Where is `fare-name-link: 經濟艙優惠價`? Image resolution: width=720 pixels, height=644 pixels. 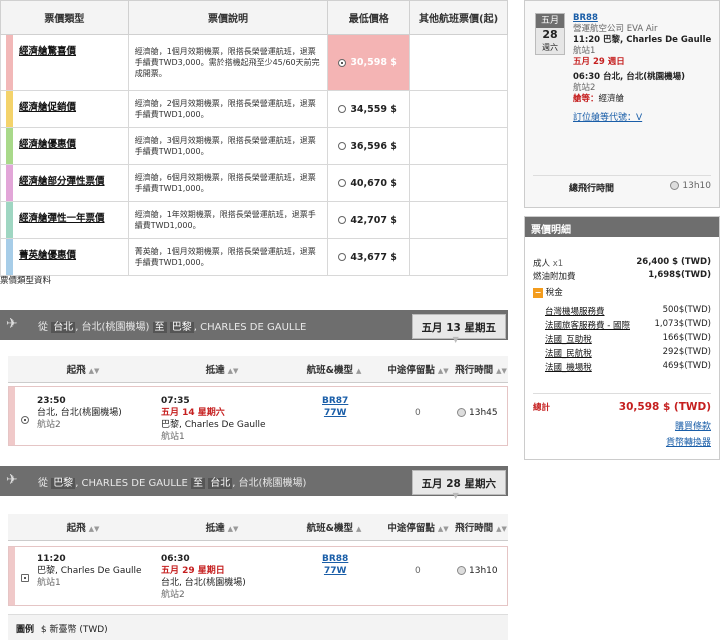
fare-name-link: 經濟艙優惠價 is located at coordinates (47, 144).